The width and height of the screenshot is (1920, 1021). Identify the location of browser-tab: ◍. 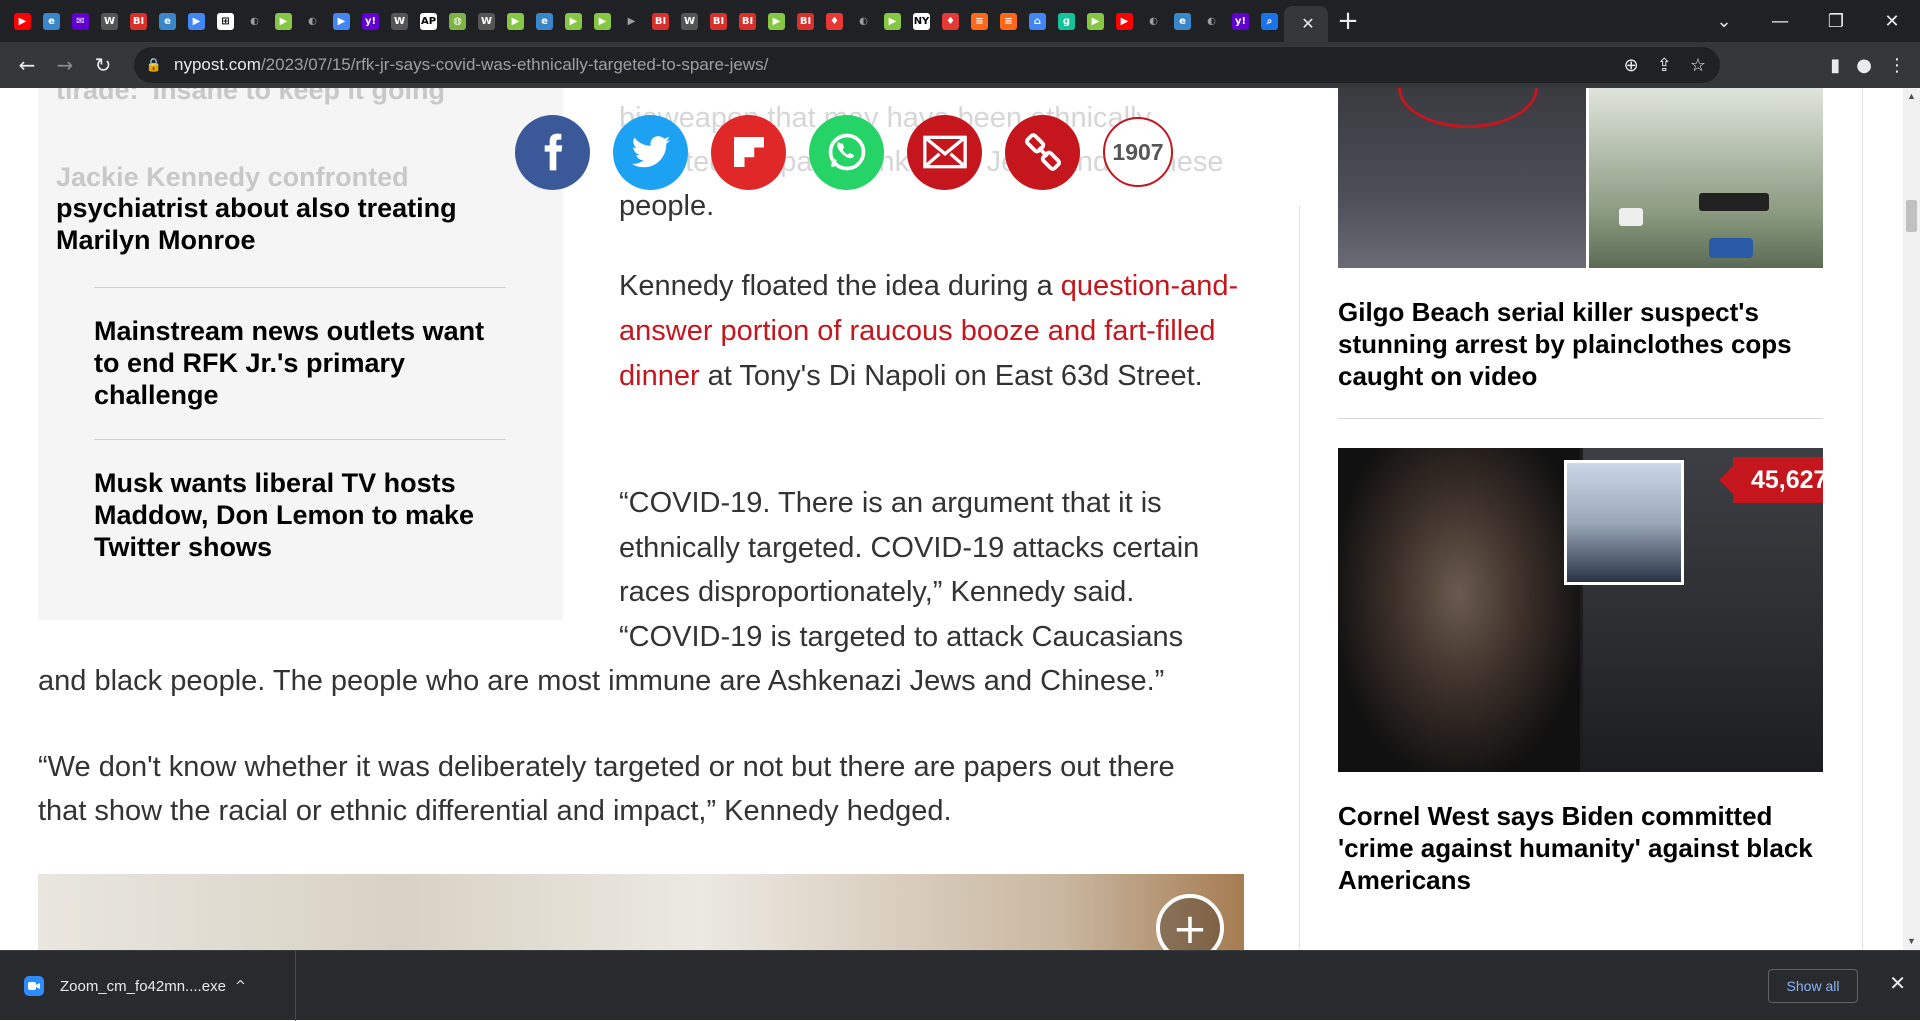
(457, 21).